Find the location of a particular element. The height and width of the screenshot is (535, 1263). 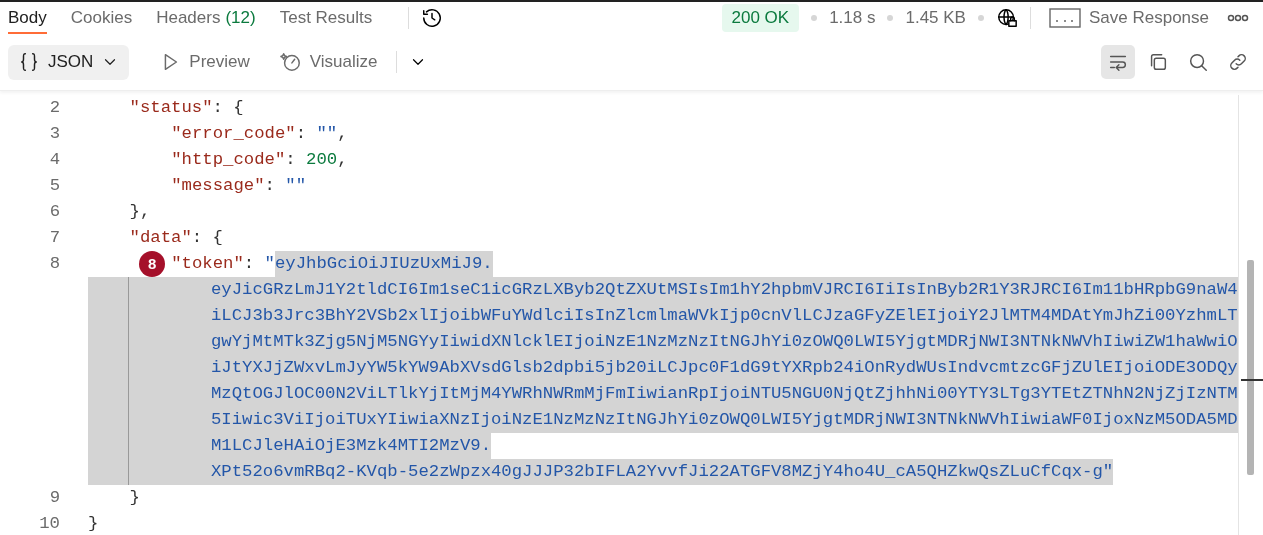

line-number: 6 is located at coordinates (54, 212).